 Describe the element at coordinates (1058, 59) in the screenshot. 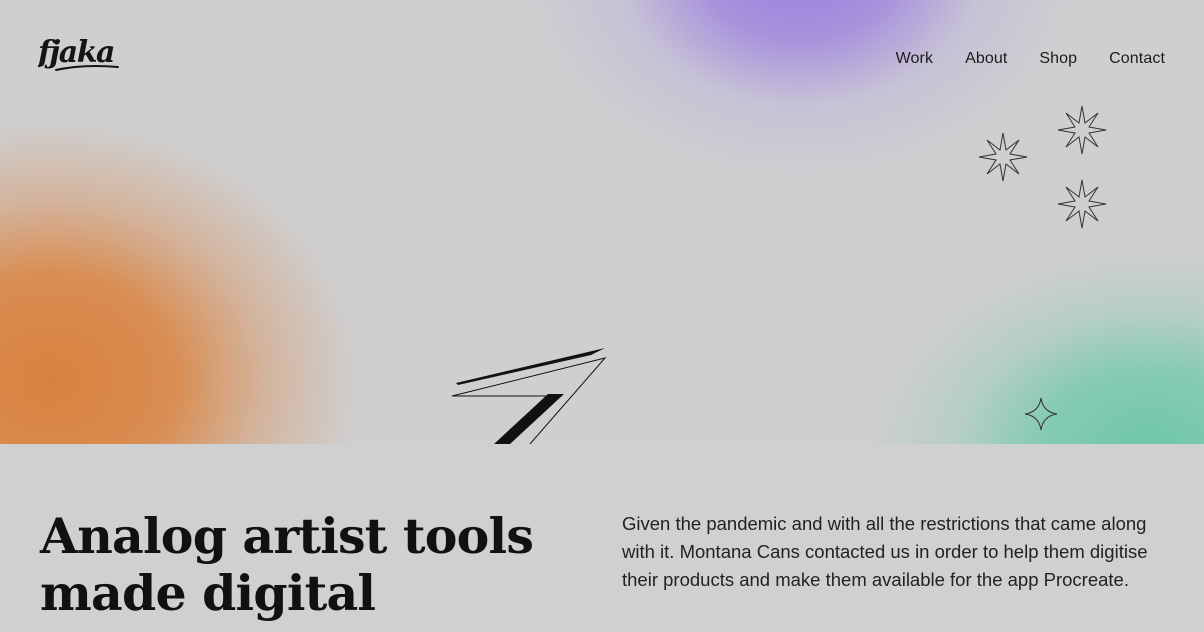

I see `nav-link-shop: Shop` at that location.